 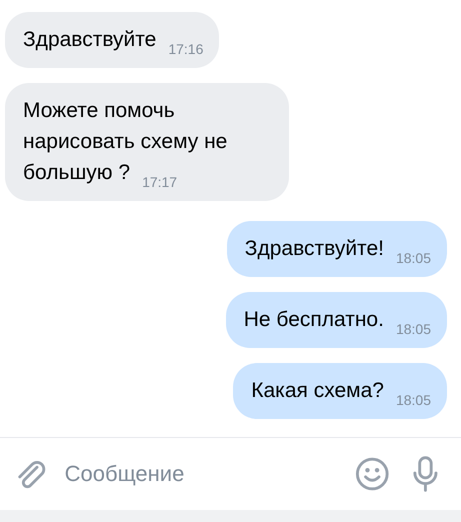 I want to click on message-field: Сообщение, so click(x=208, y=474).